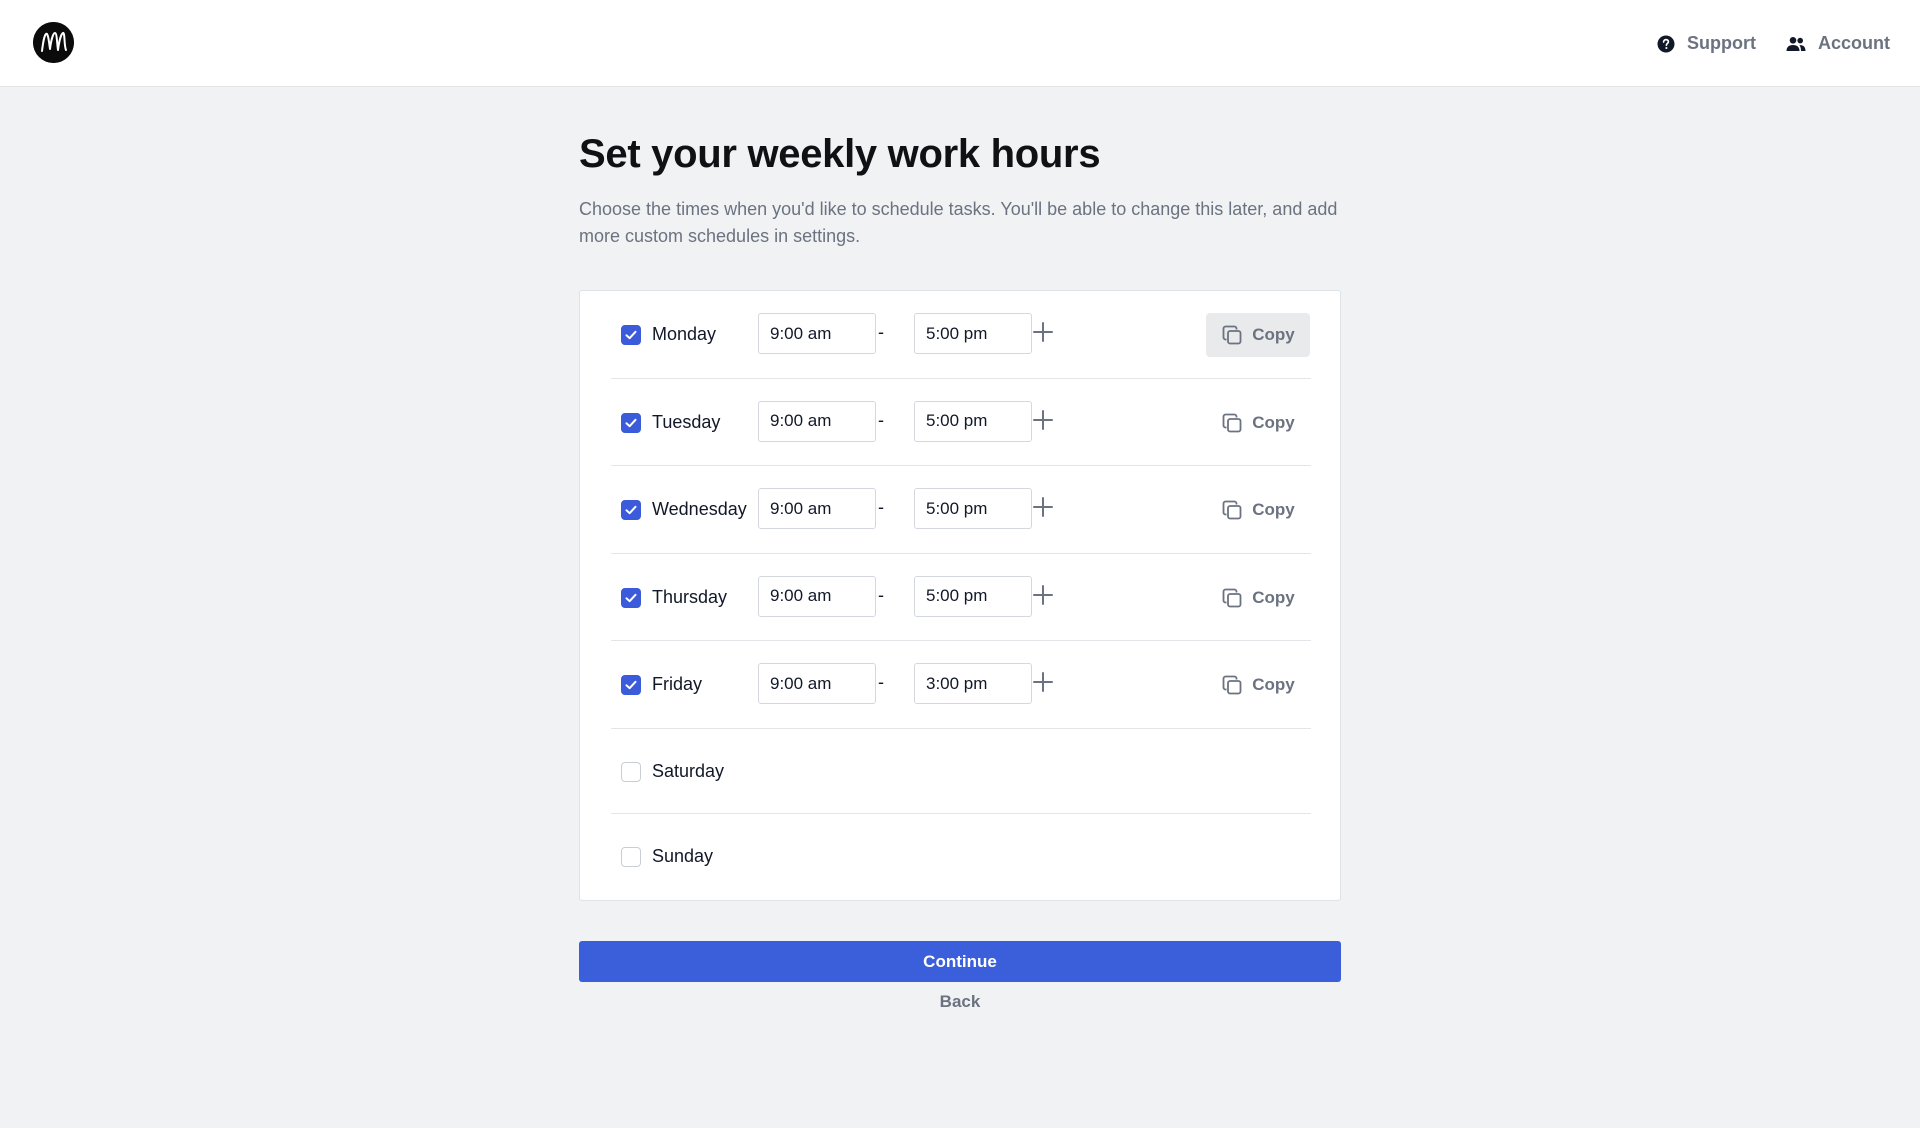 The height and width of the screenshot is (1128, 1920). What do you see at coordinates (688, 770) in the screenshot?
I see `day-label: Saturday` at bounding box center [688, 770].